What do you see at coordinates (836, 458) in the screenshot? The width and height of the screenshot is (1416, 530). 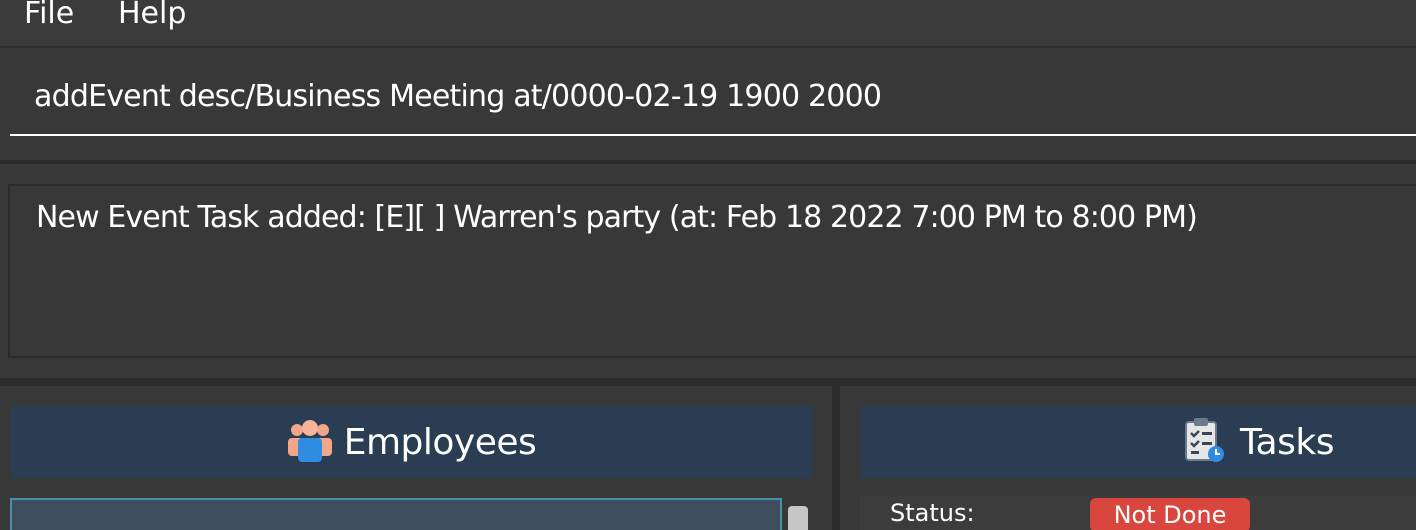 I see `panel-divider` at bounding box center [836, 458].